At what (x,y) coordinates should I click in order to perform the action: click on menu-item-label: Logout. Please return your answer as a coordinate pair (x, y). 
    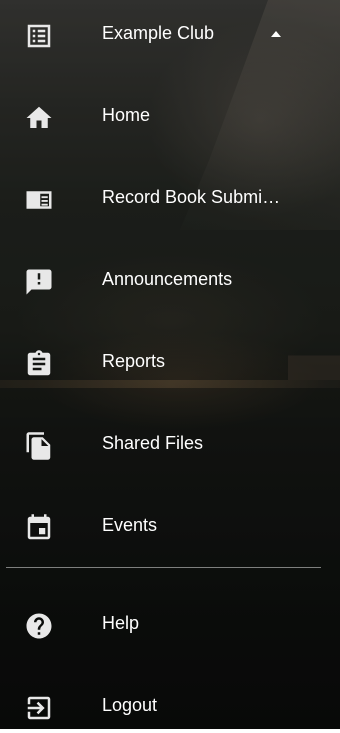
    Looking at the image, I should click on (130, 705).